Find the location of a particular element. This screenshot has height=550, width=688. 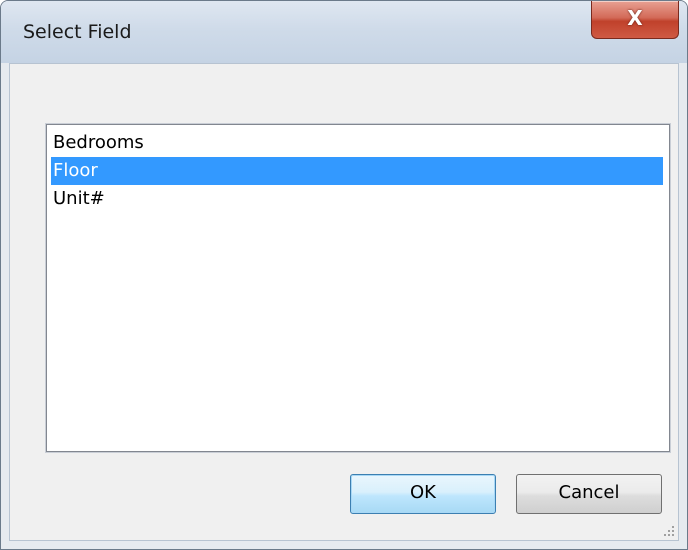

resize-grip-icon is located at coordinates (667, 529).